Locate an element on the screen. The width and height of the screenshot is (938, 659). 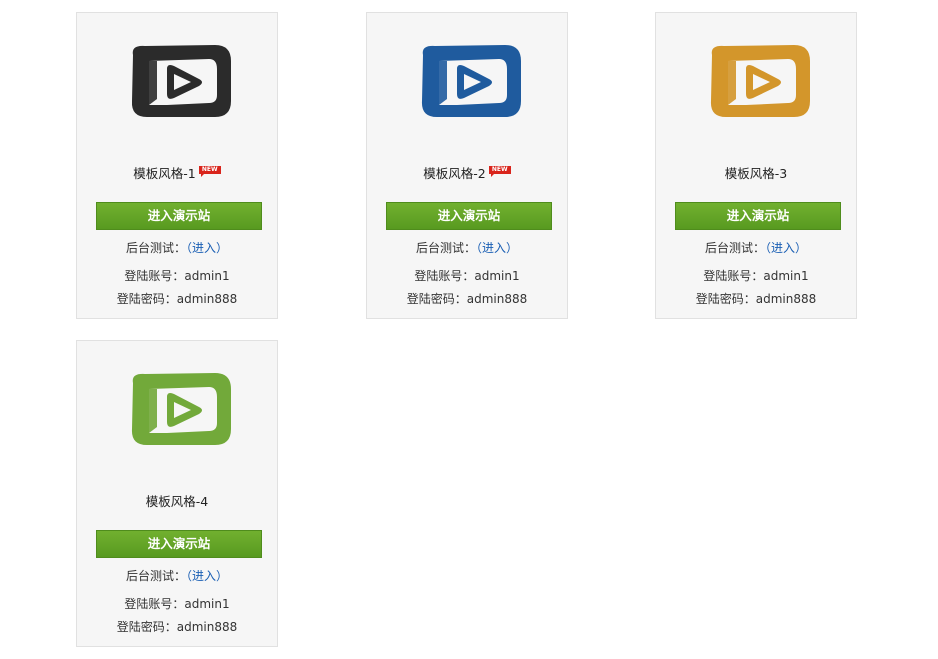
template-title: 模板风格-4 is located at coordinates (177, 501).